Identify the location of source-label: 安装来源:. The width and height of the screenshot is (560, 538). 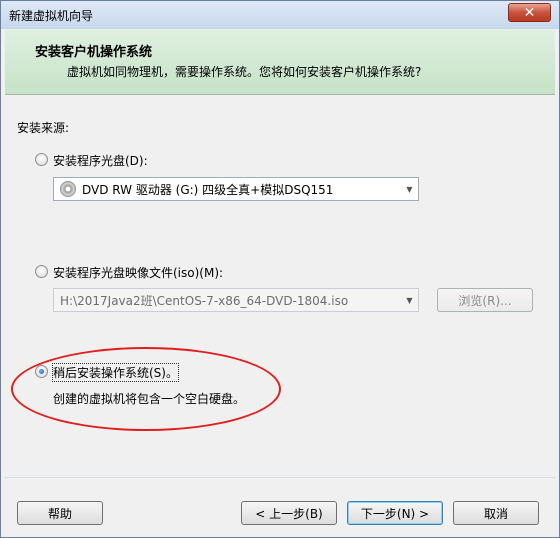
(43, 128).